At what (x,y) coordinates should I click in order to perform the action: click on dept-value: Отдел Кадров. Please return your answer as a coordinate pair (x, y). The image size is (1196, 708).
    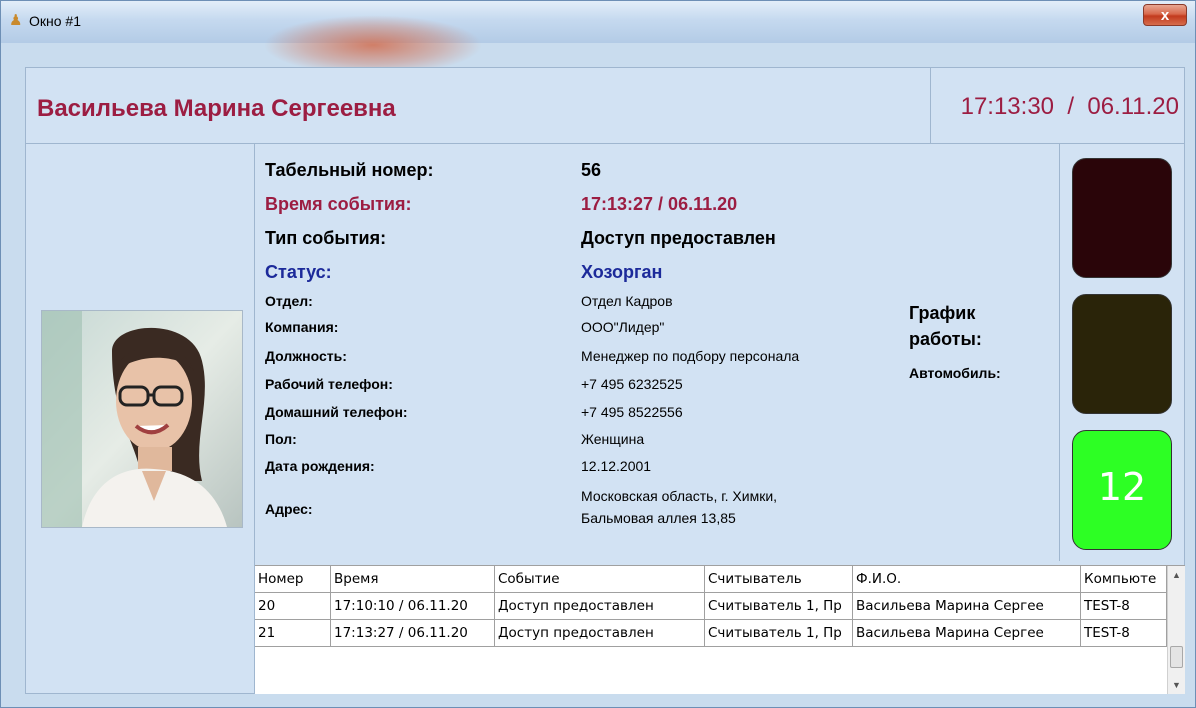
    Looking at the image, I should click on (627, 301).